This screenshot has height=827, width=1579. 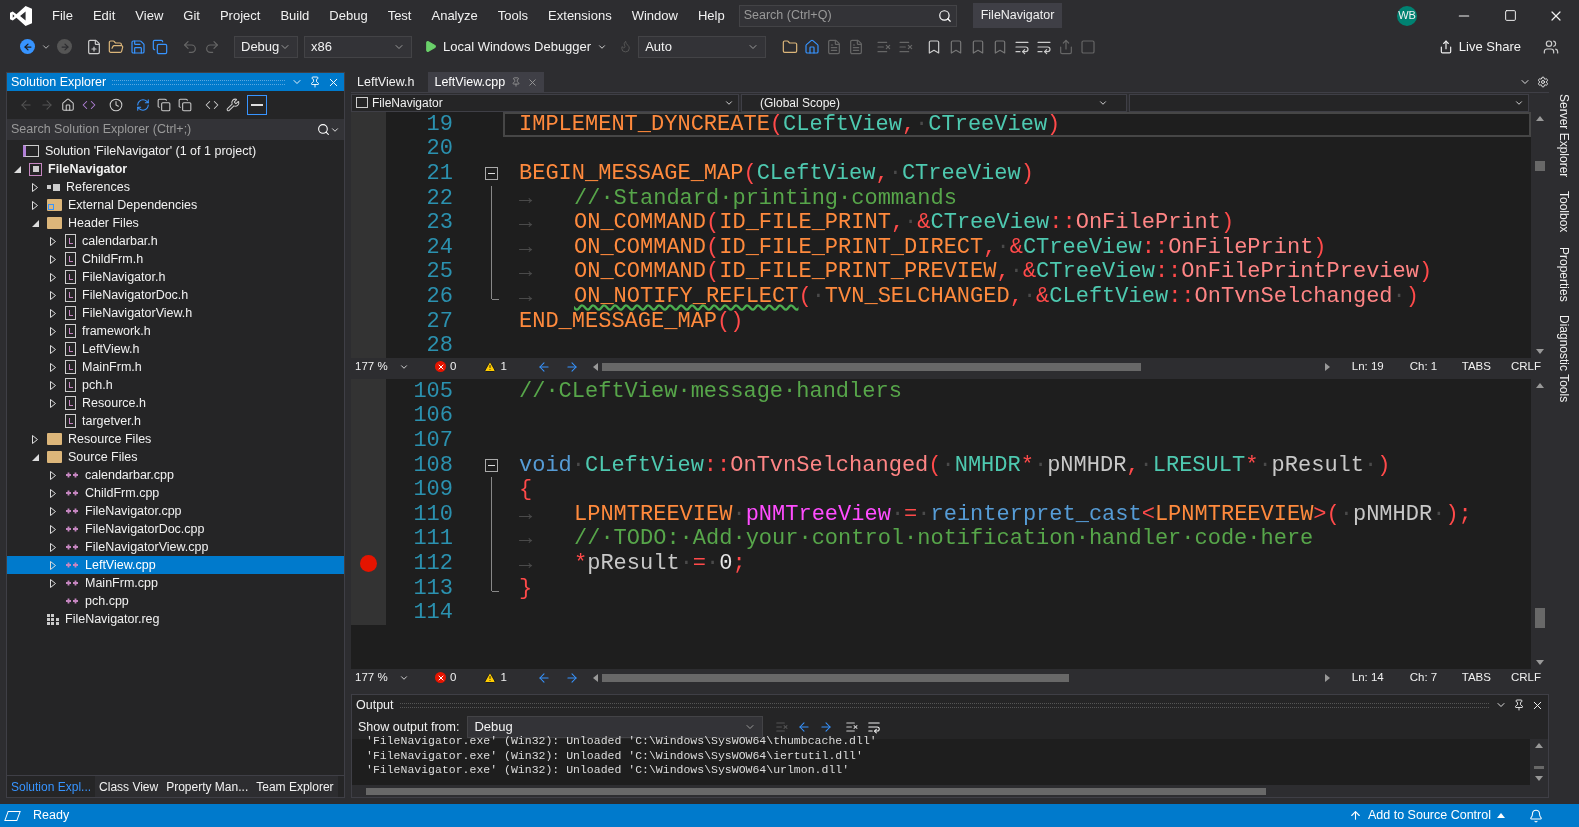 I want to click on tree-item: External Dependencies, so click(x=175, y=205).